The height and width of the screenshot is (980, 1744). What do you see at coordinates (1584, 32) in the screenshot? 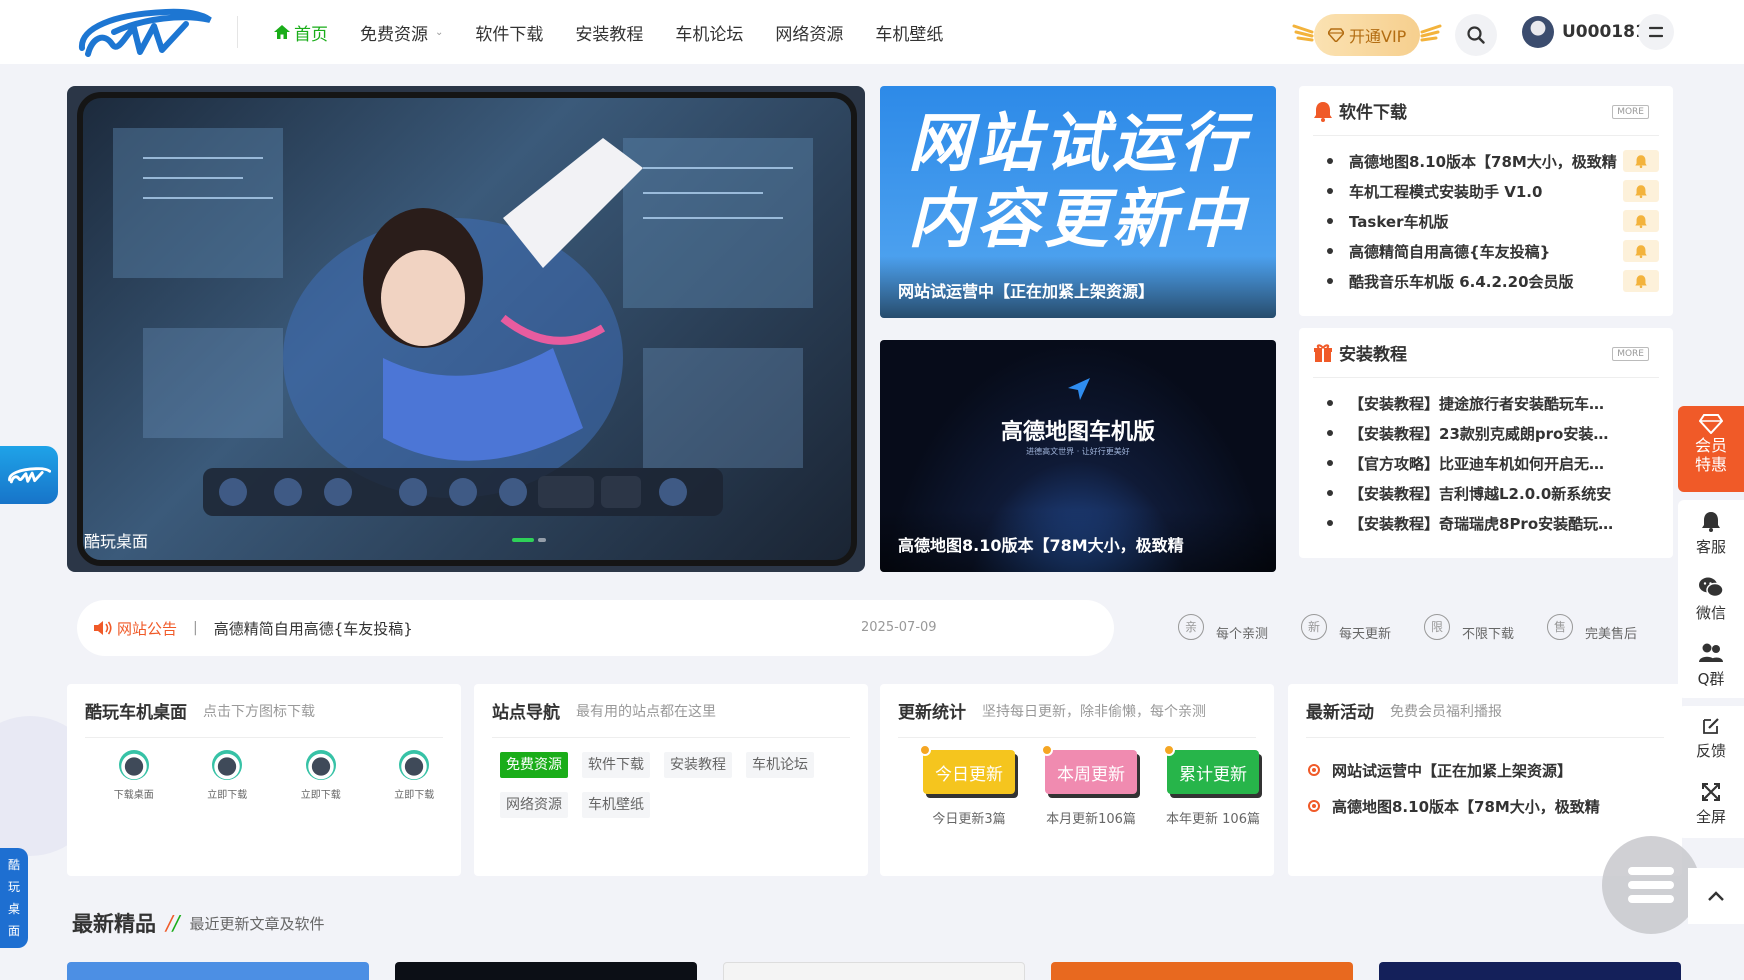
I see `user-menu: U000181` at bounding box center [1584, 32].